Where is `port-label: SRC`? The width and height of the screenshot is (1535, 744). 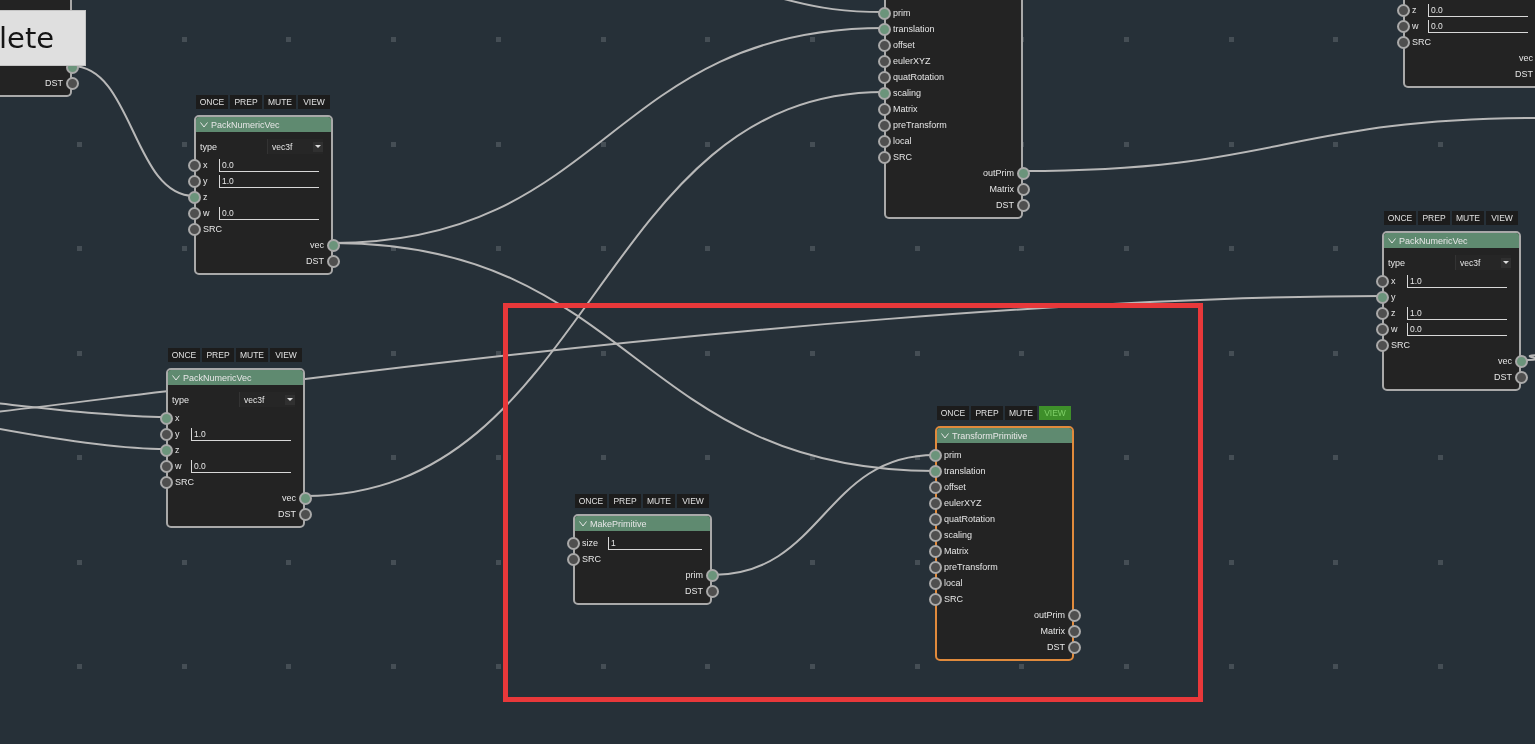
port-label: SRC is located at coordinates (1400, 345).